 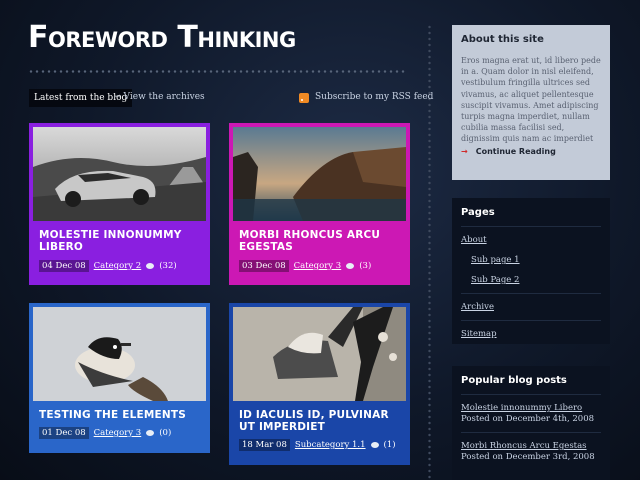 I want to click on comment-count: (3), so click(x=365, y=266).